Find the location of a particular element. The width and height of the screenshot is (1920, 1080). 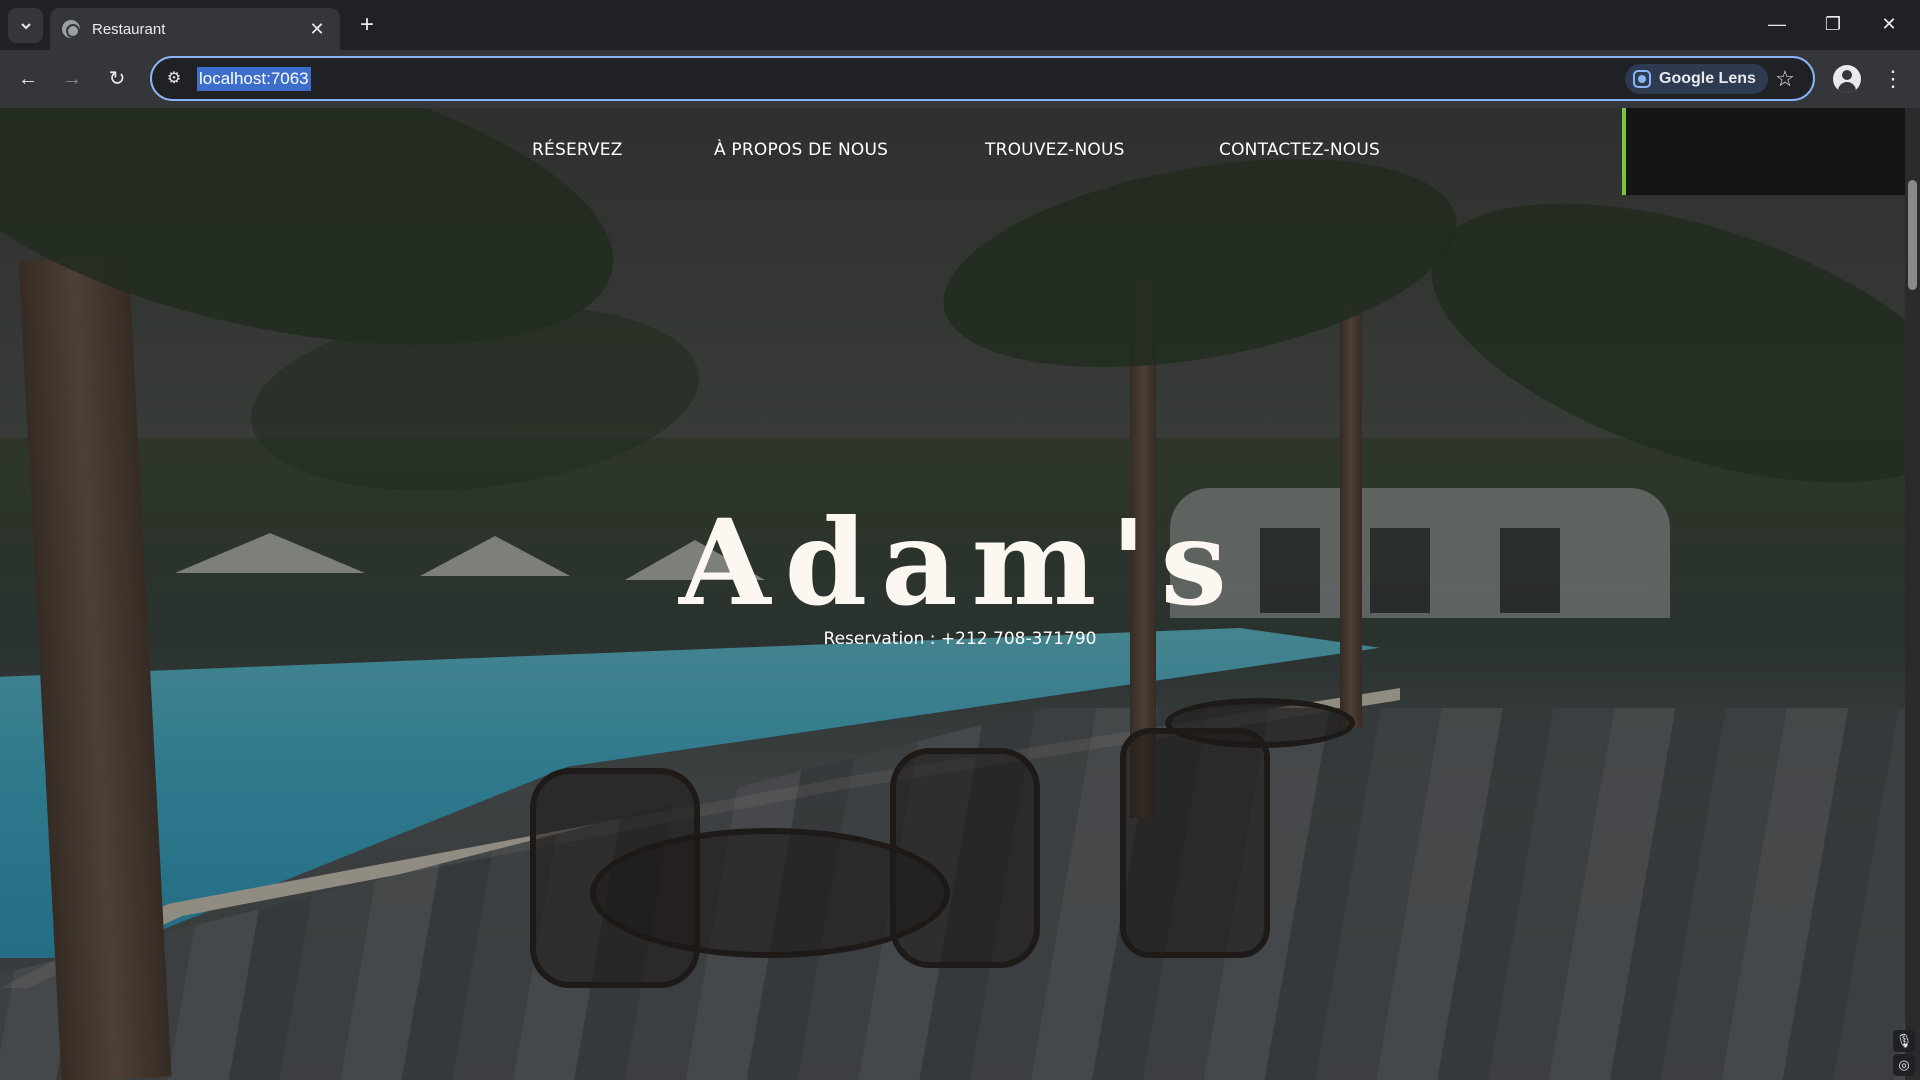

nav-link-trouvez-nous: TROUVEZ-NOUS is located at coordinates (1055, 150).